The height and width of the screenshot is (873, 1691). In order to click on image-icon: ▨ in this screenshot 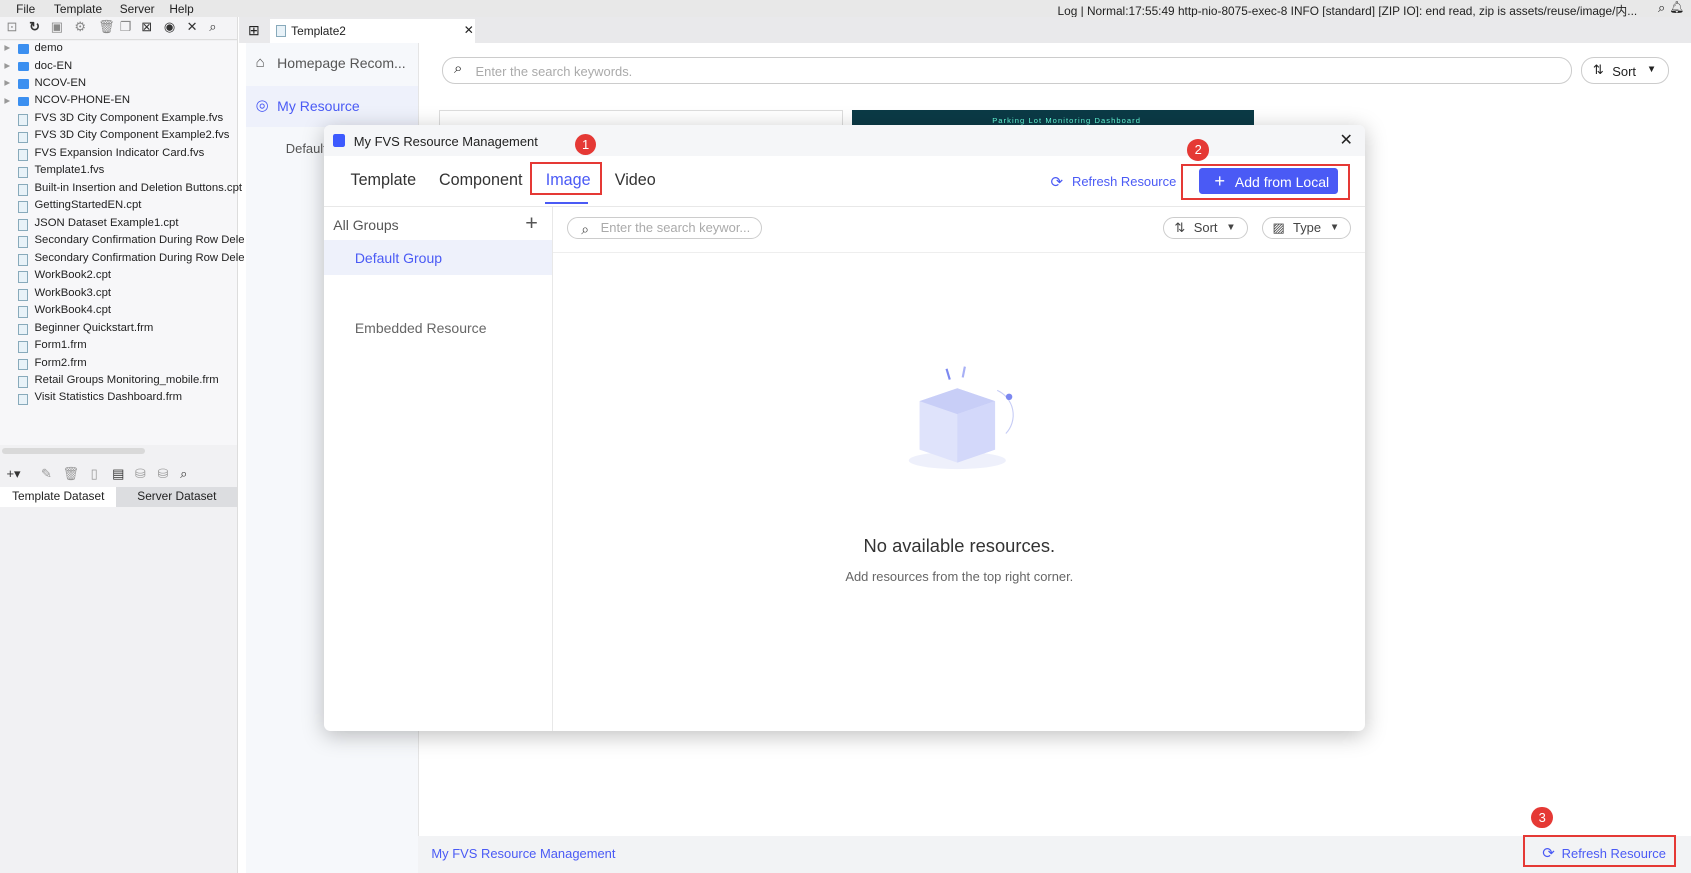, I will do `click(1278, 227)`.